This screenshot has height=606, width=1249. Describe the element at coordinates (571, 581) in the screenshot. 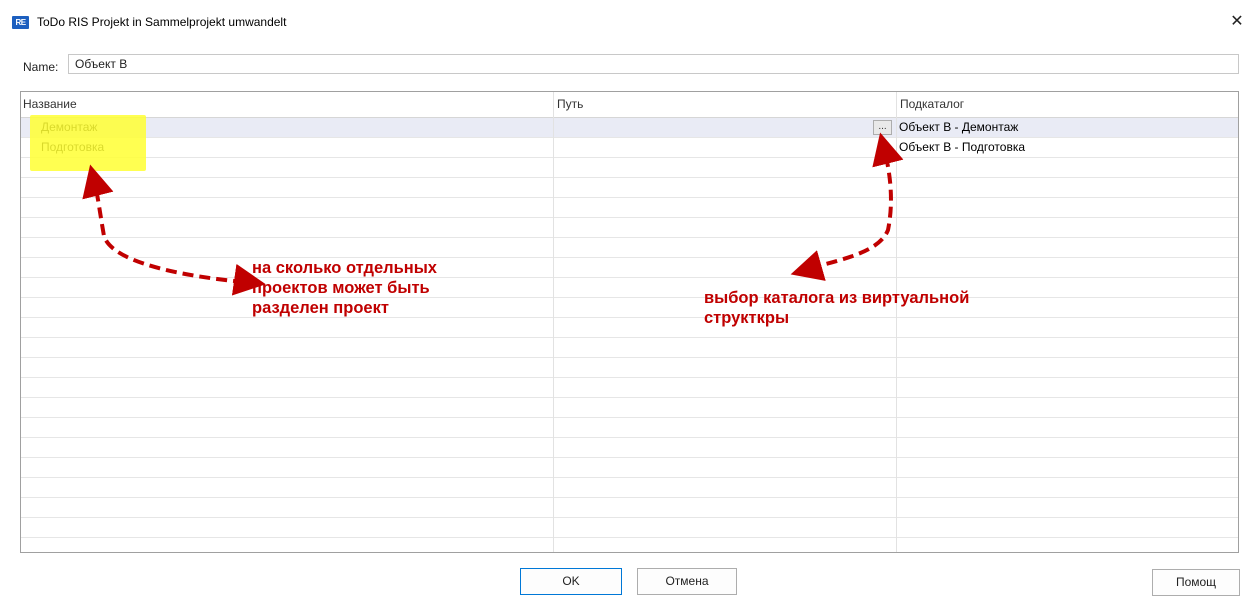

I see `ok-button: OK` at that location.